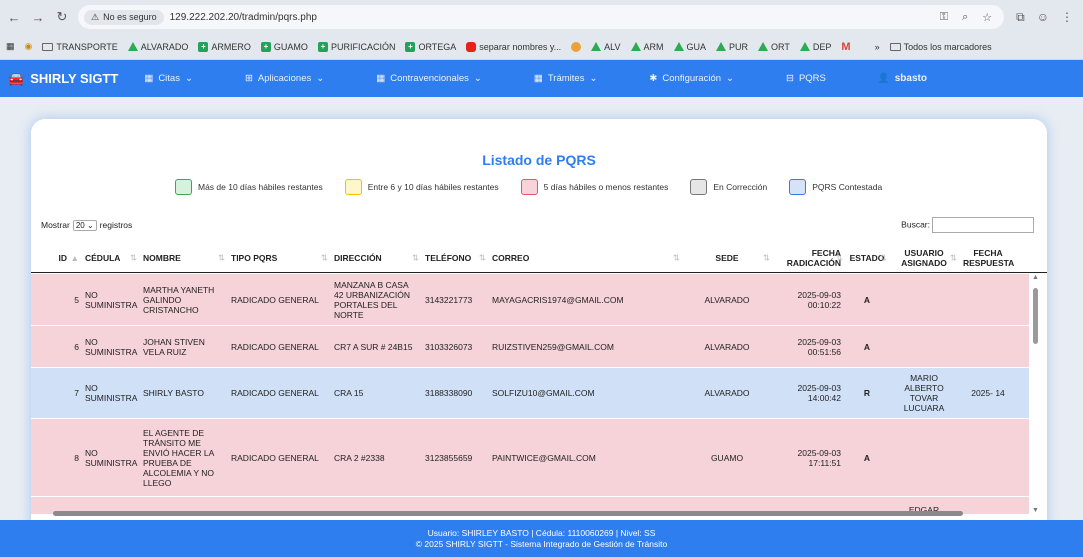 Image resolution: width=1083 pixels, height=557 pixels. Describe the element at coordinates (29, 46) in the screenshot. I see `pinned-site-icon: ◉` at that location.